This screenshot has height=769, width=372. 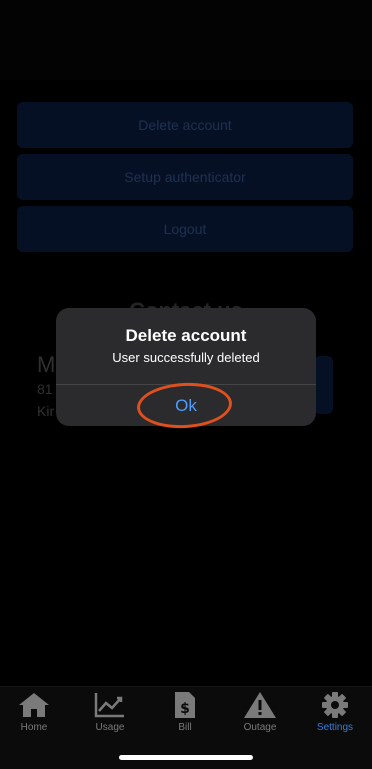 I want to click on tab-usage-label: Usage, so click(x=110, y=727).